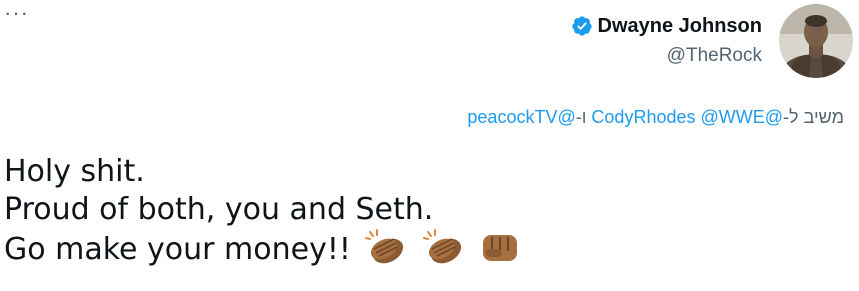  I want to click on reply-prefix: משיב ל-, so click(813, 117).